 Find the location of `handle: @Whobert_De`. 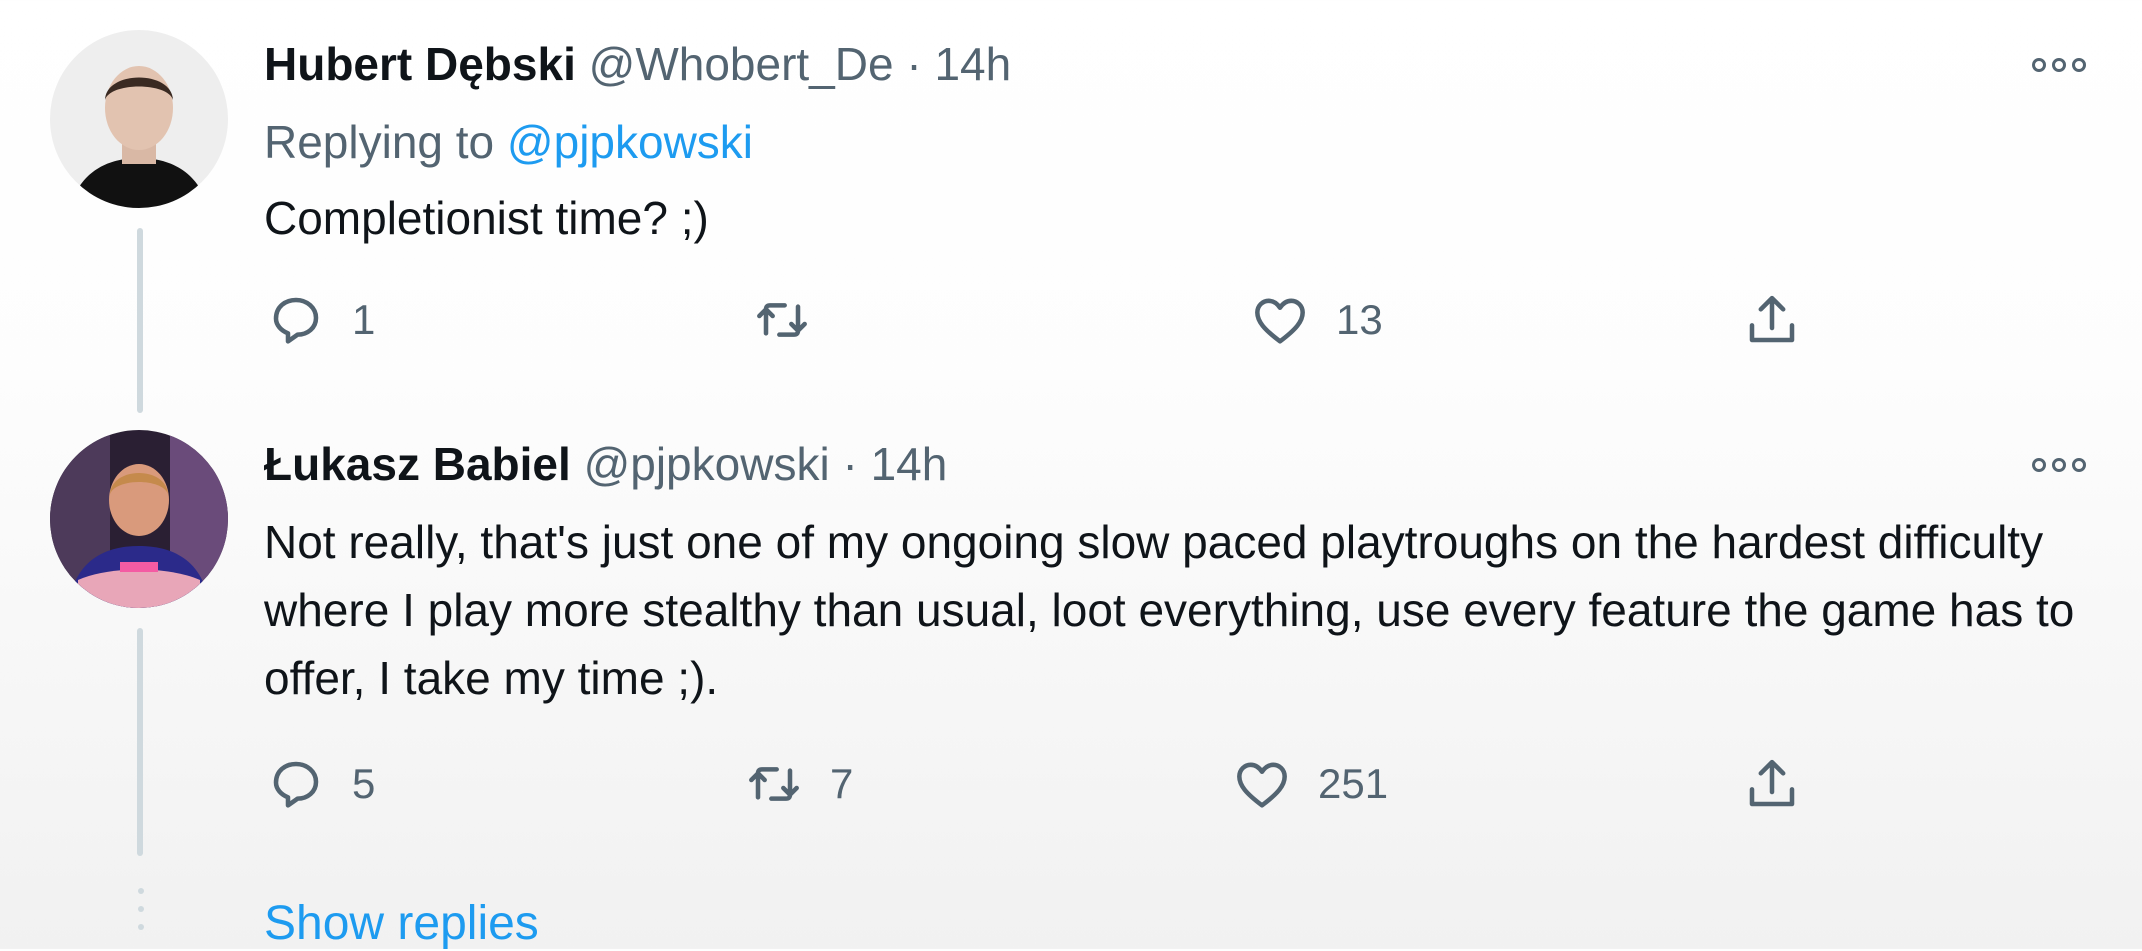

handle: @Whobert_De is located at coordinates (741, 64).